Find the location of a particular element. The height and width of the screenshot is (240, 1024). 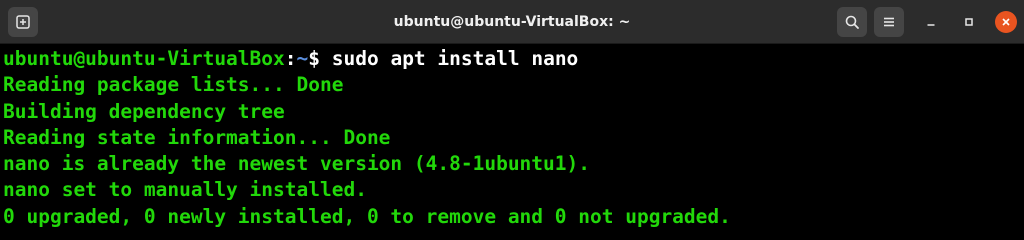

prompt-path: ~ is located at coordinates (302, 58).